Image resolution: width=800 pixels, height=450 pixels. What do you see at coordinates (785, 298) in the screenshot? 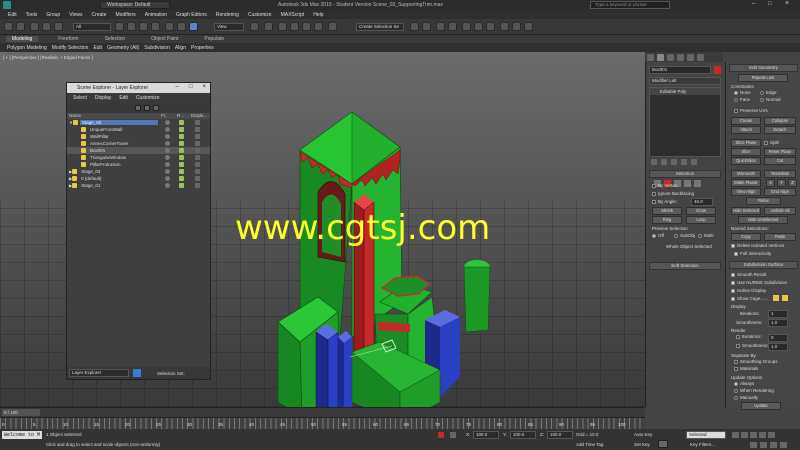
I see `cage-selected-color-swatch` at bounding box center [785, 298].